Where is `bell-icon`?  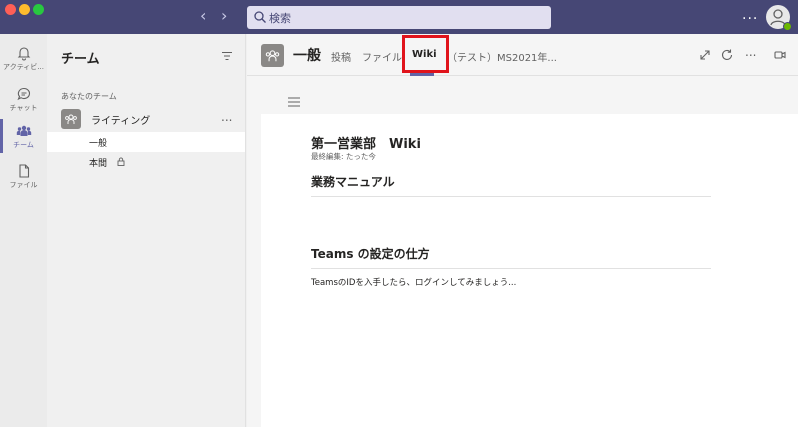
bell-icon is located at coordinates (23, 54).